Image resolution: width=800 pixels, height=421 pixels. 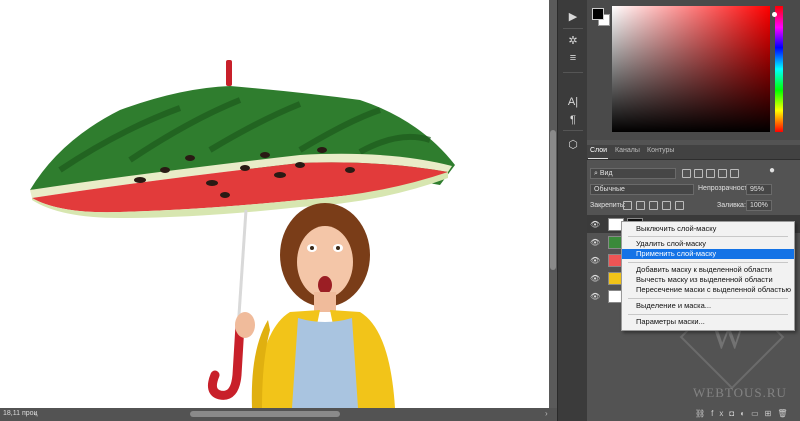 What do you see at coordinates (598, 150) in the screenshot?
I see `tab-layers: Слои` at bounding box center [598, 150].